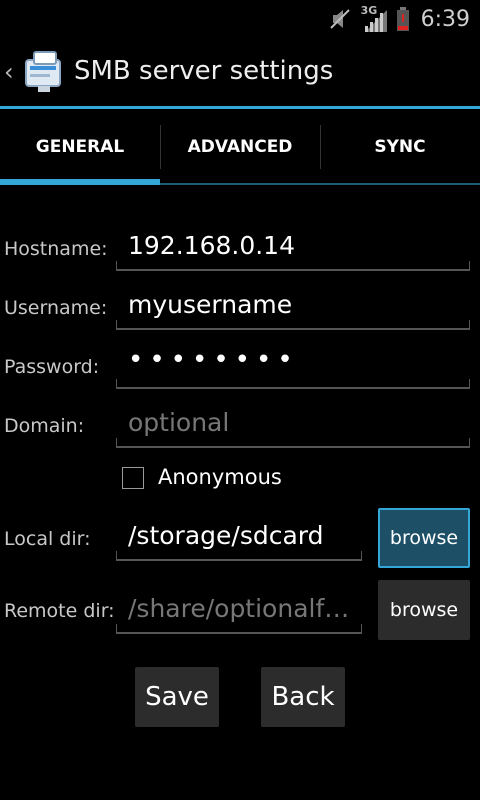 Image resolution: width=480 pixels, height=800 pixels. What do you see at coordinates (44, 426) in the screenshot?
I see `domain-label: Domain:` at bounding box center [44, 426].